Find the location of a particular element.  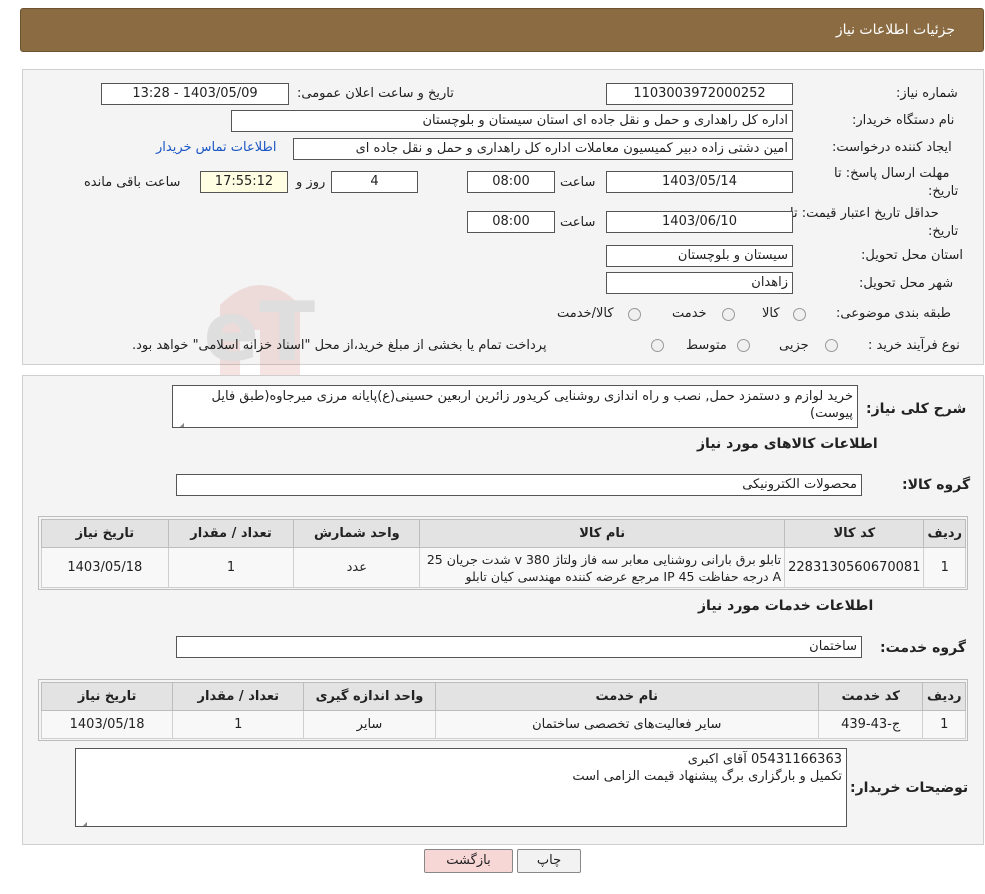

city-label: شهر محل تحویل: is located at coordinates (906, 283).